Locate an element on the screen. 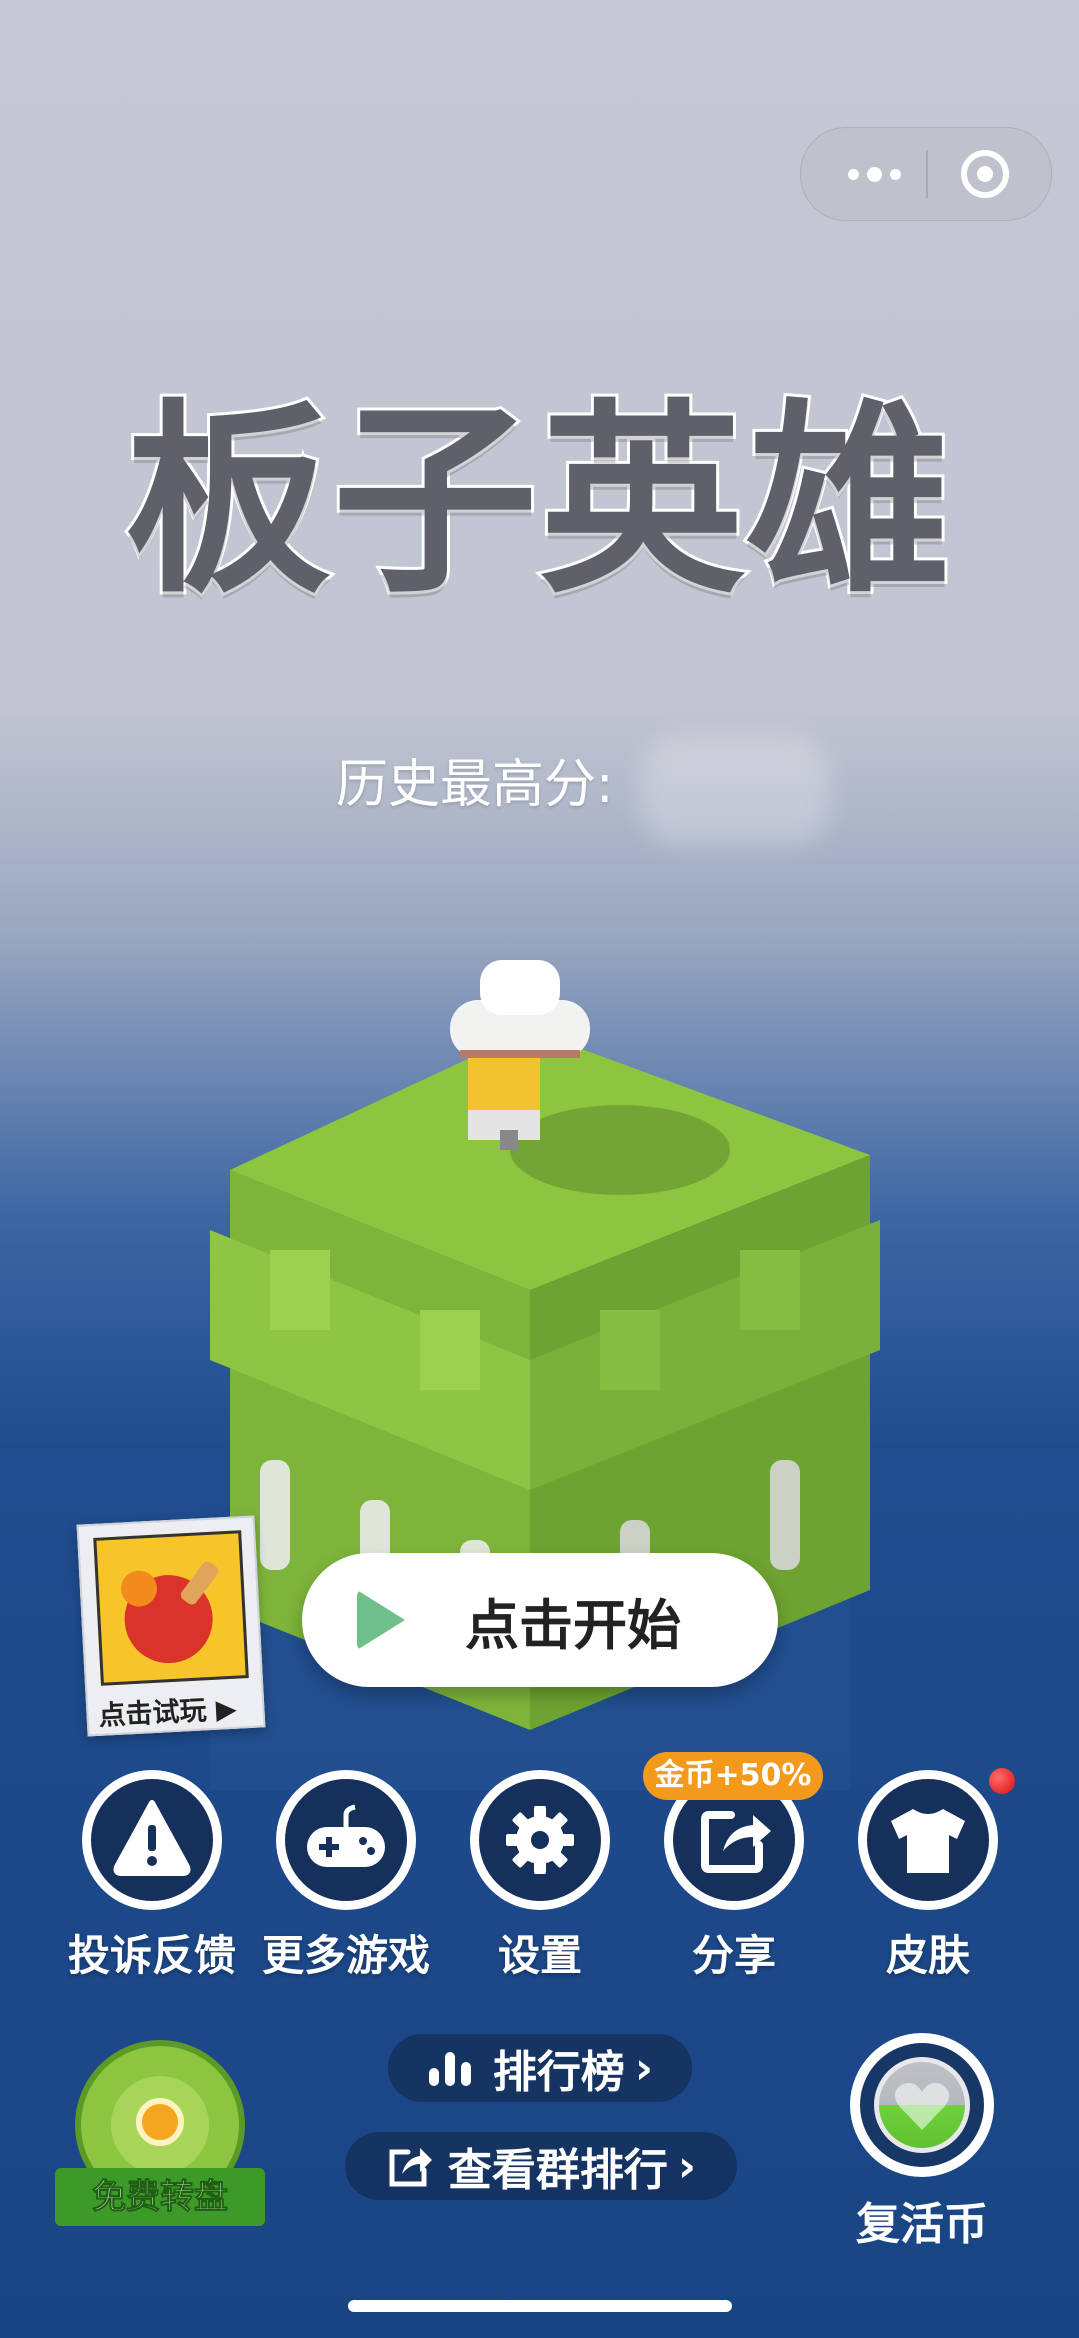 This screenshot has height=2338, width=1079. bar-chart-icon is located at coordinates (449, 2069).